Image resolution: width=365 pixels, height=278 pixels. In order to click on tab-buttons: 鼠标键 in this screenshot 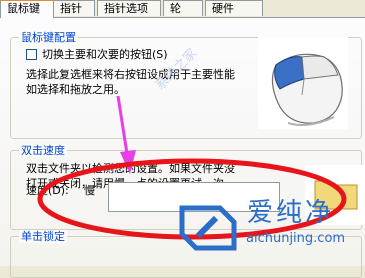, I will do `click(27, 9)`.